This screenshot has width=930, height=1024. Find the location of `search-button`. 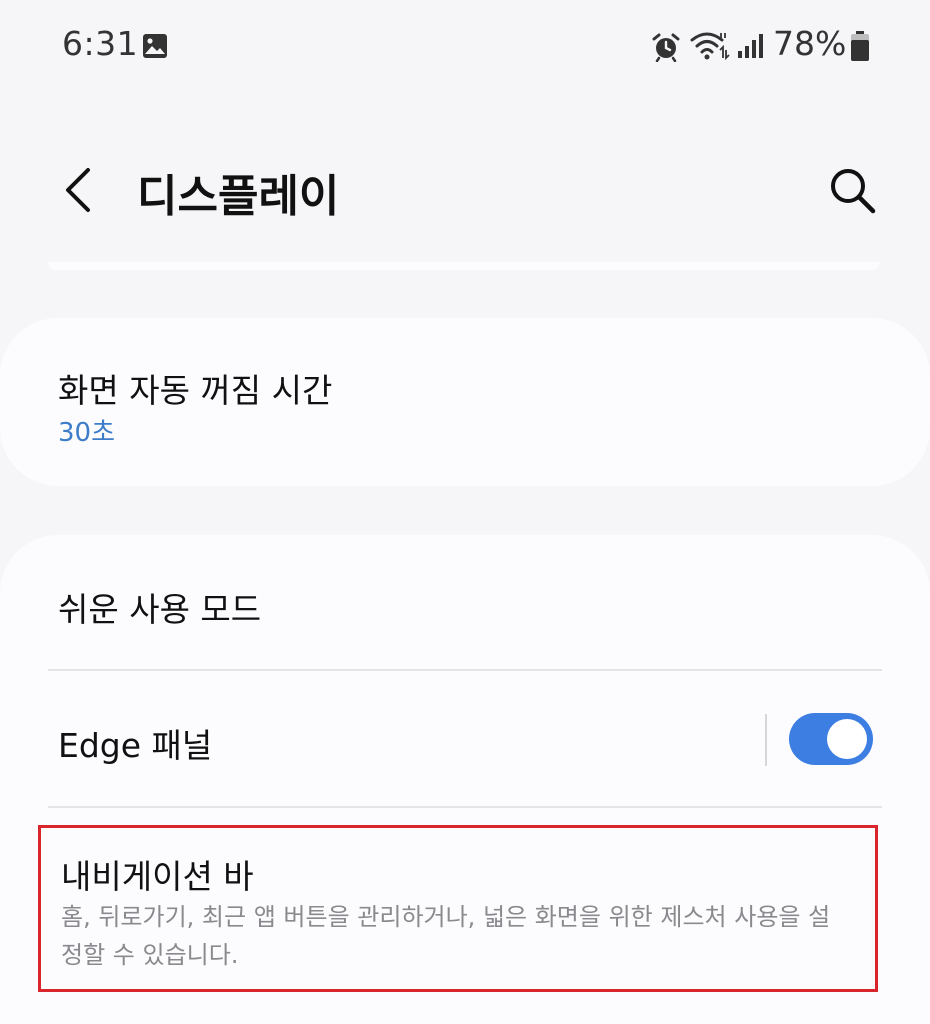

search-button is located at coordinates (852, 190).